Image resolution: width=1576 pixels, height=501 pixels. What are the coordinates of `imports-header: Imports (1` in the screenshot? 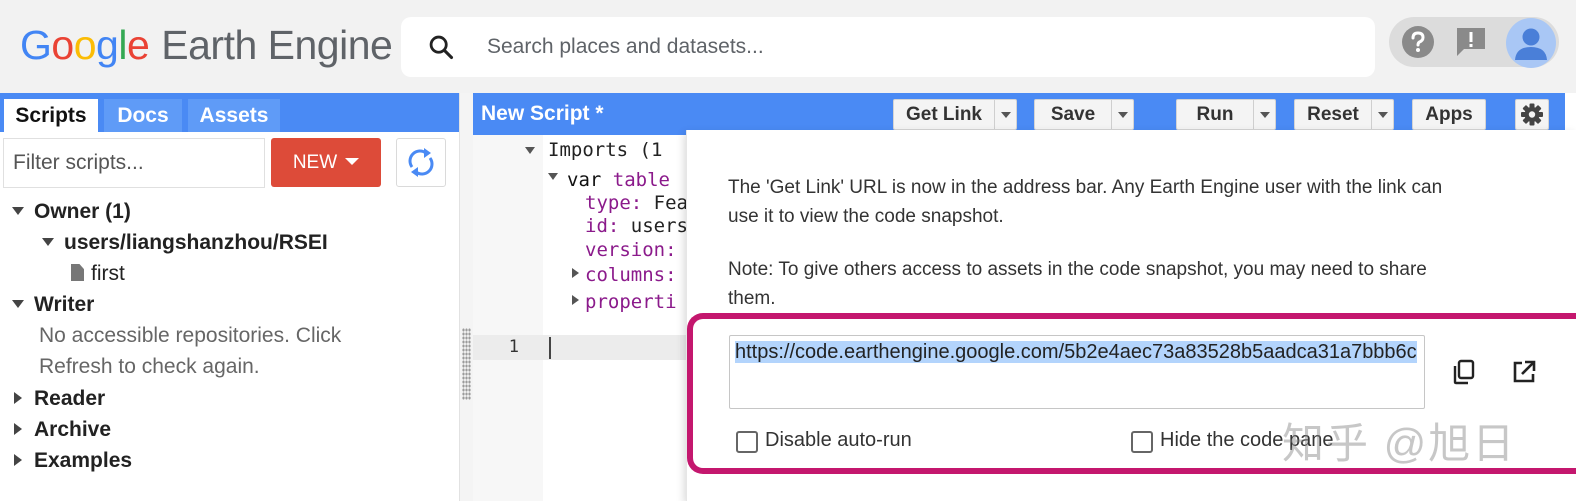 It's located at (605, 150).